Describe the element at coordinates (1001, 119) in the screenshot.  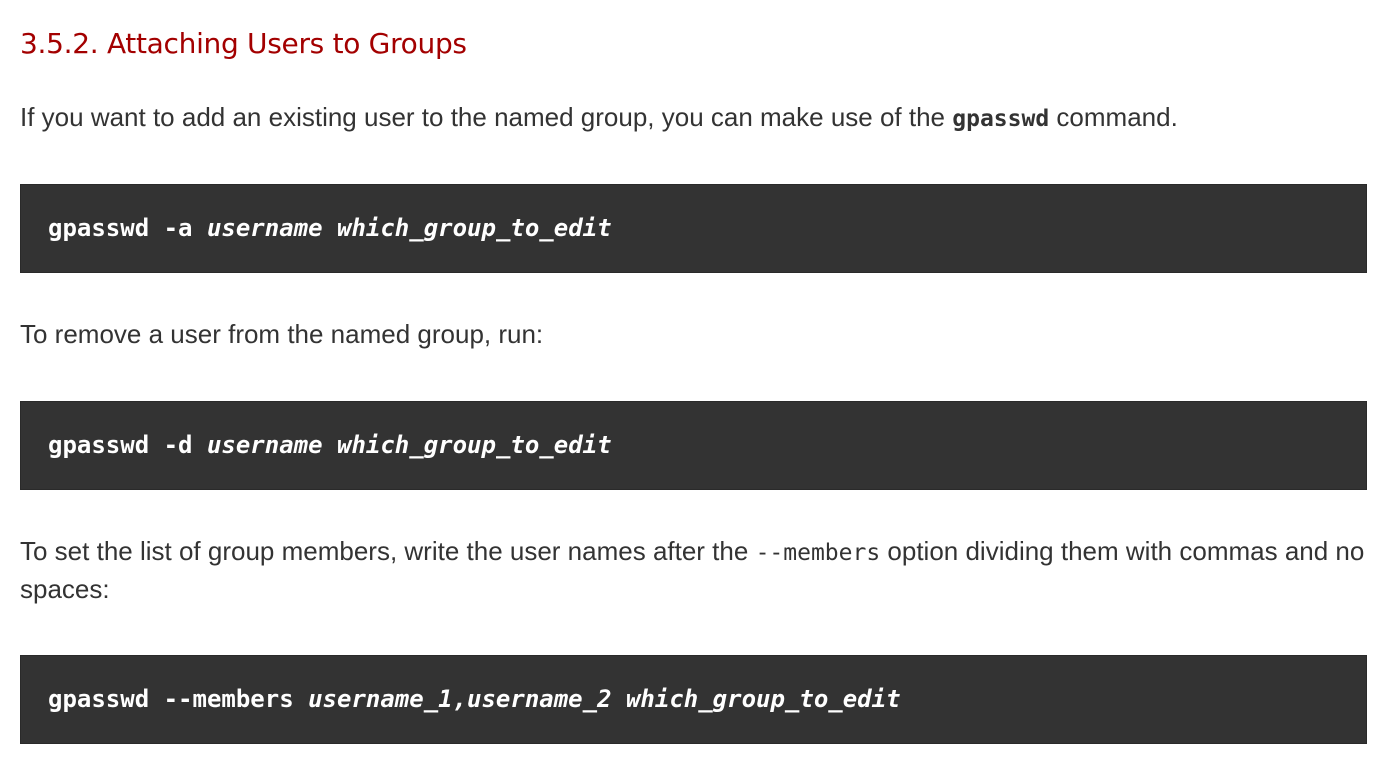
I see `inline-command-gpasswd: gpasswd` at that location.